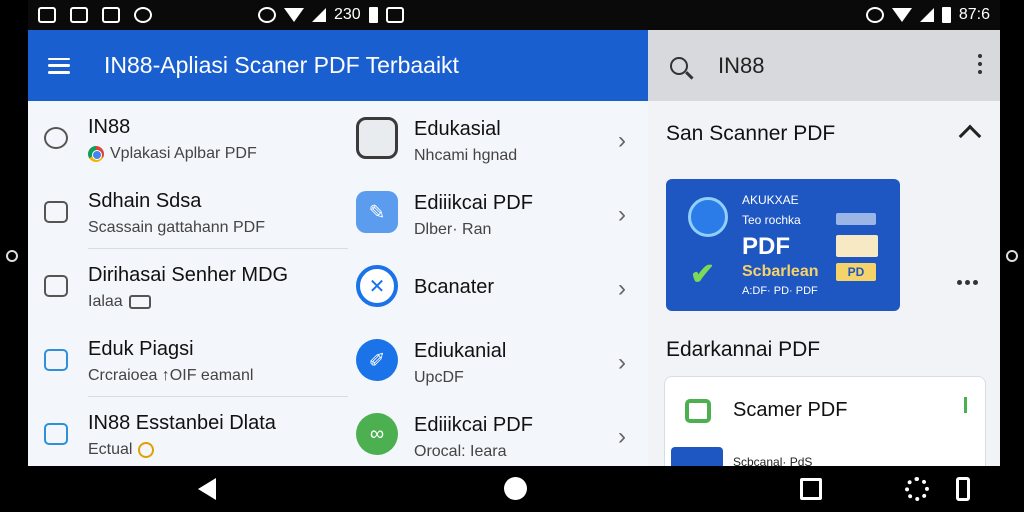 This screenshot has height=512, width=1024. Describe the element at coordinates (974, 14) in the screenshot. I see `status-time: 87:6` at that location.